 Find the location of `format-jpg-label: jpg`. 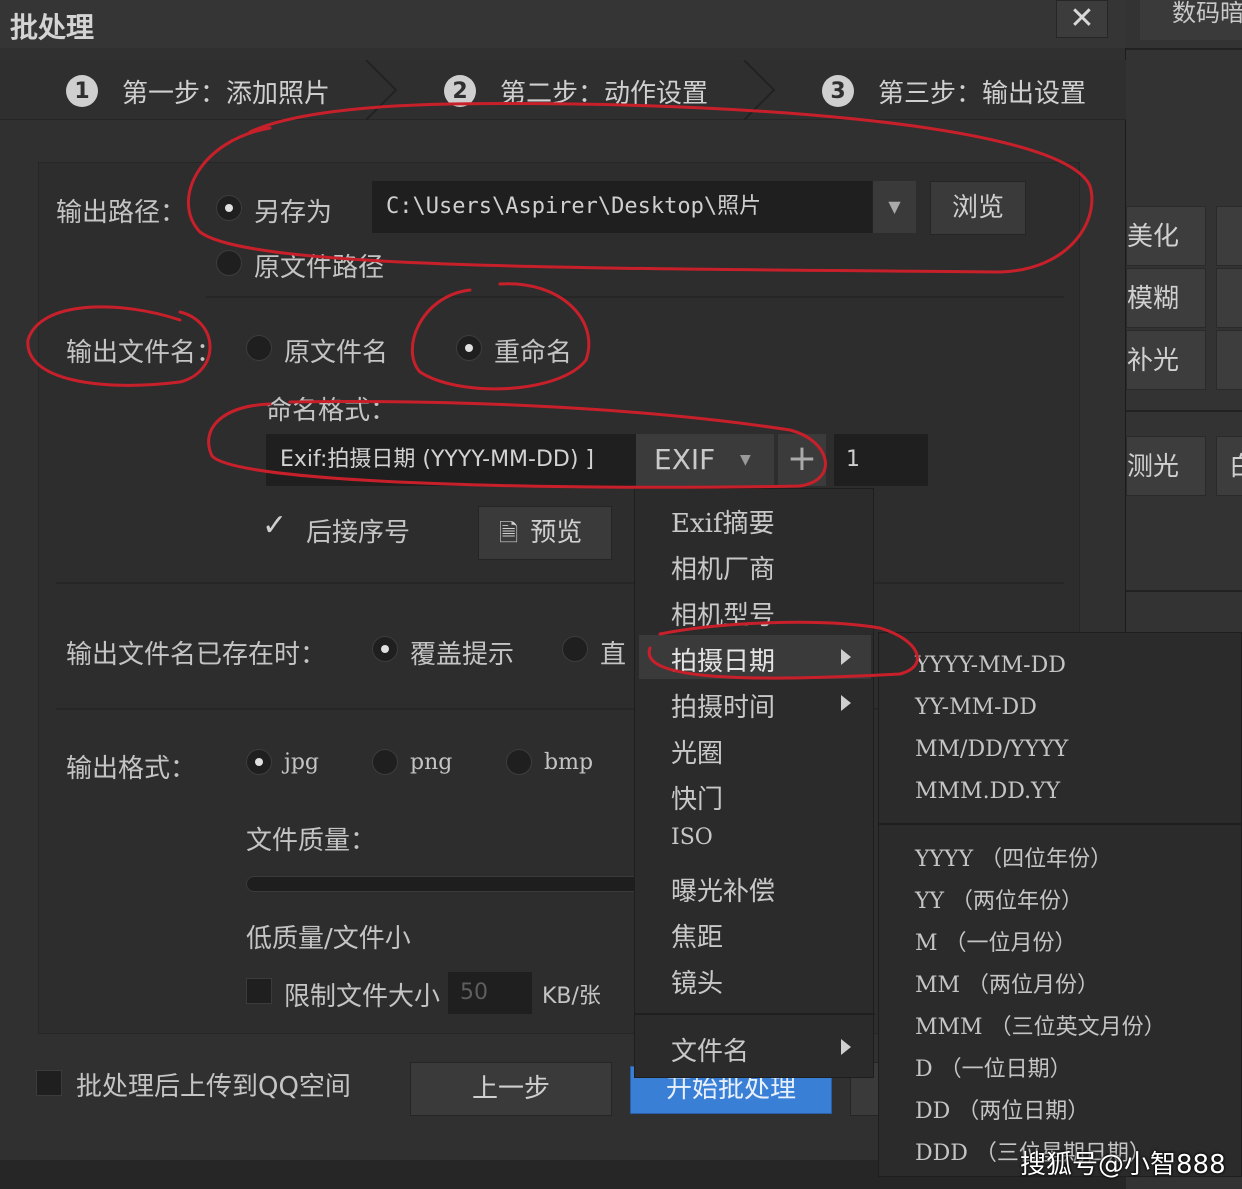

format-jpg-label: jpg is located at coordinates (301, 762).